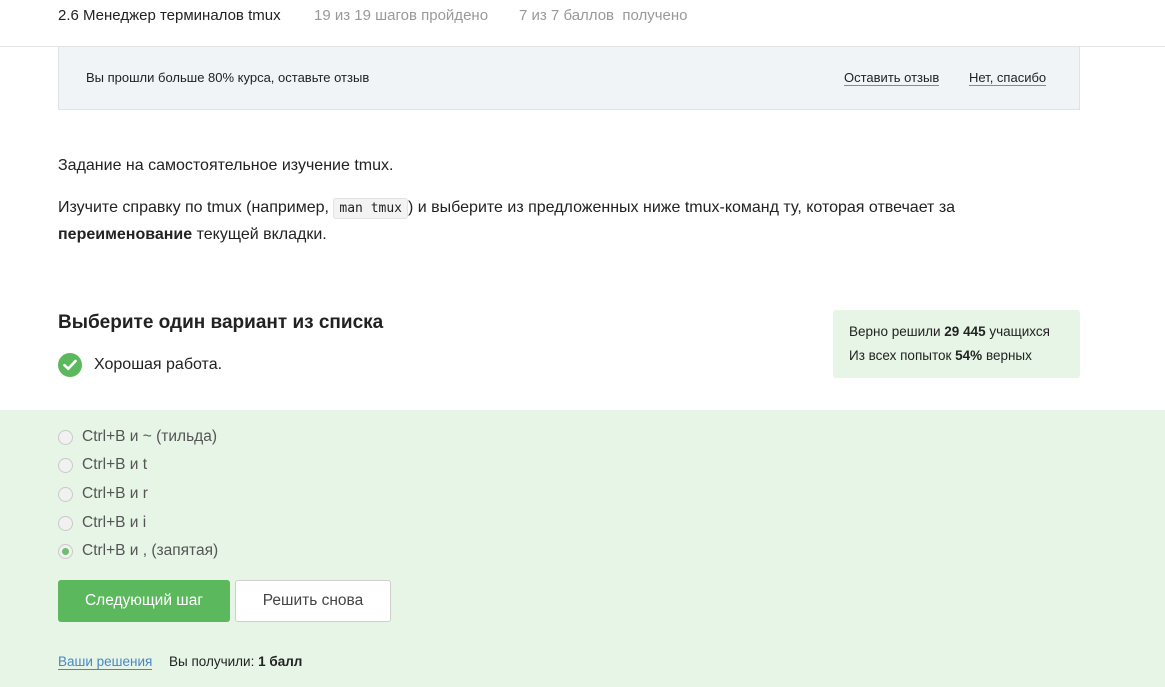 This screenshot has width=1165, height=687. What do you see at coordinates (115, 464) in the screenshot?
I see `option-label: Ctrl+B и t` at bounding box center [115, 464].